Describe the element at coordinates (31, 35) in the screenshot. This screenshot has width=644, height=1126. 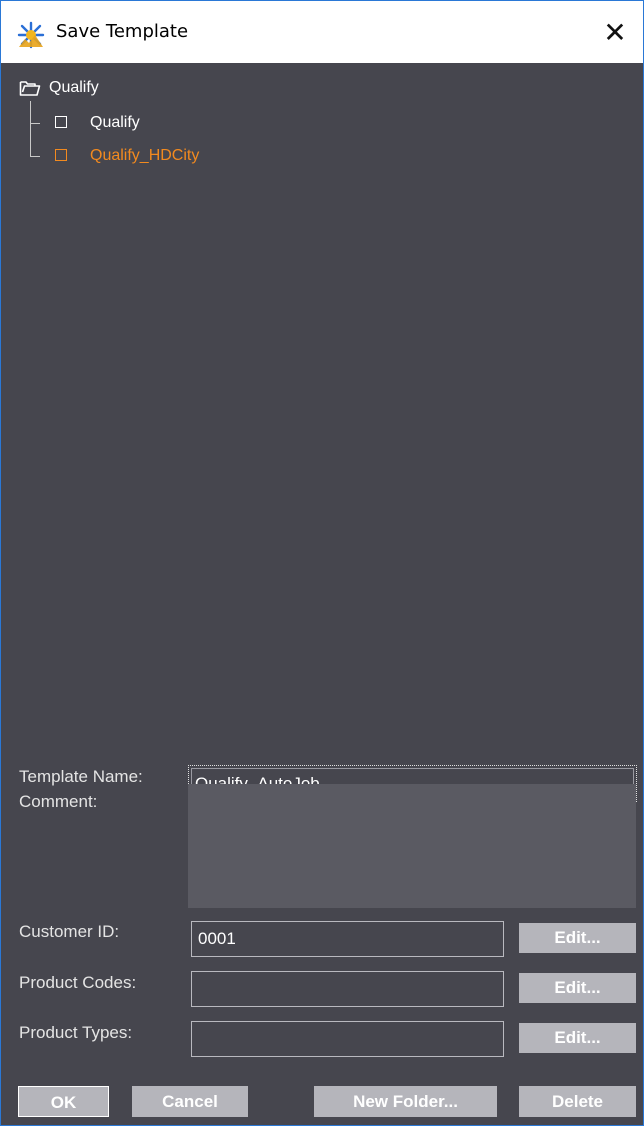
I see `app-logo-icon` at that location.